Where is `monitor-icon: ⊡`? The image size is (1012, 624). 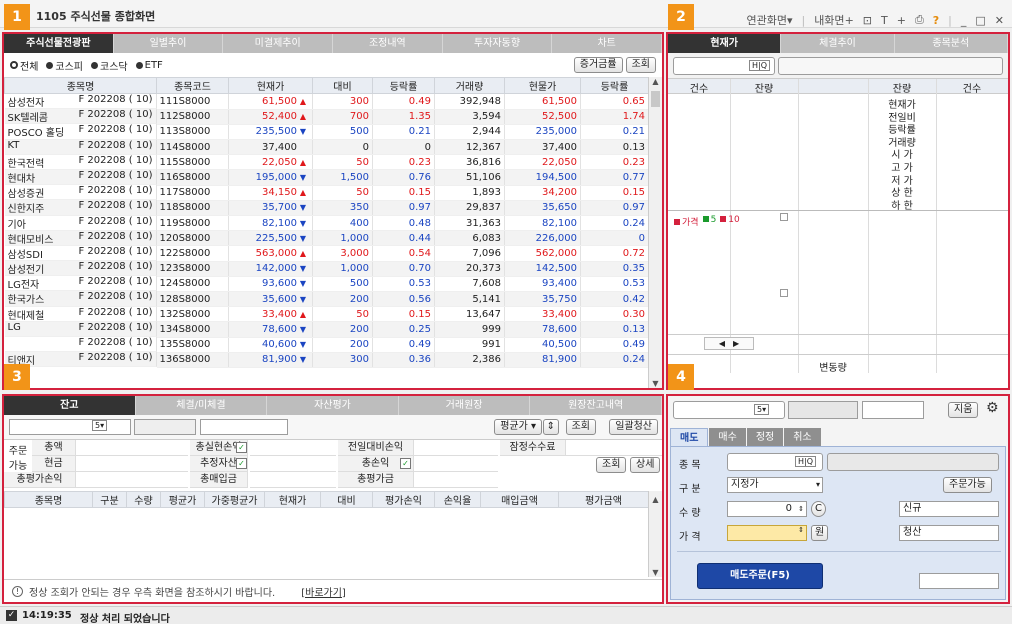
monitor-icon: ⊡ is located at coordinates (867, 20).